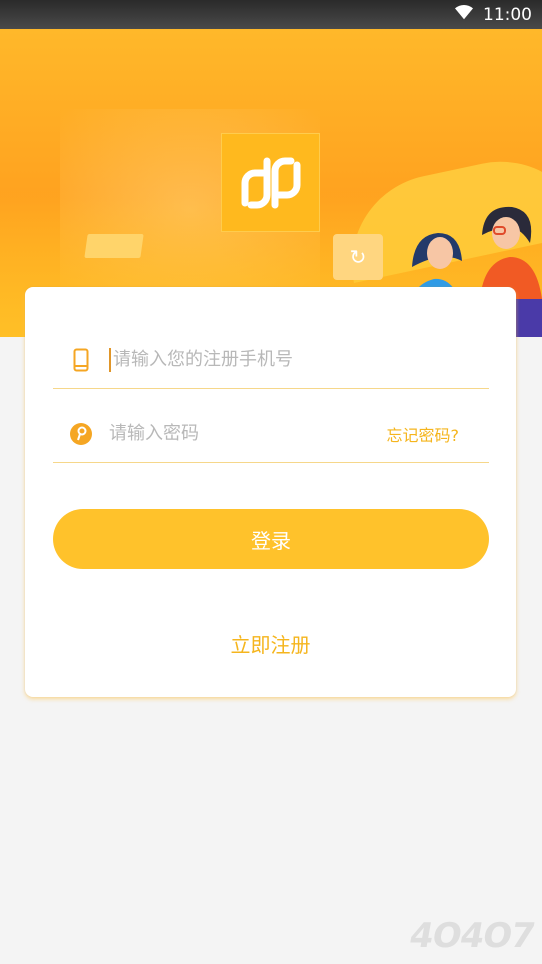 The image size is (542, 964). I want to click on phone-input, so click(299, 359).